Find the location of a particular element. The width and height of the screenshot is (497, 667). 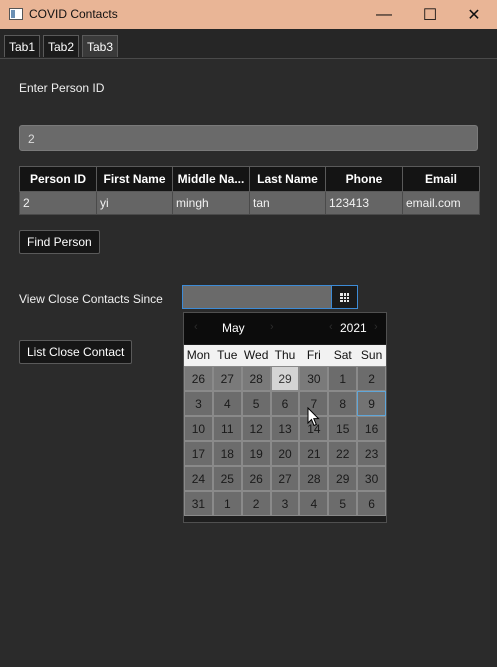

column-header-first-name: First Name is located at coordinates (134, 179).